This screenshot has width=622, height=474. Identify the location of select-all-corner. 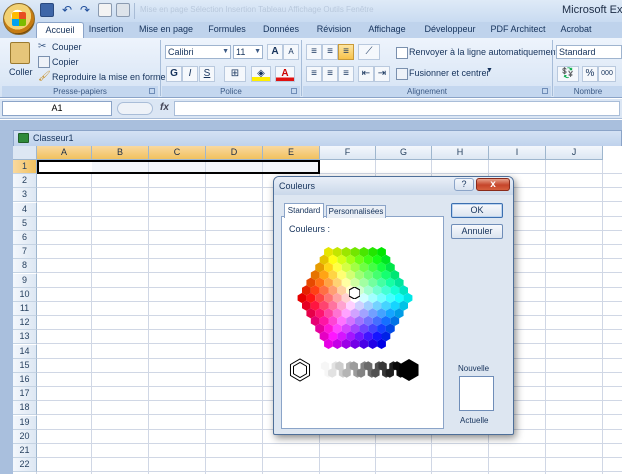
(25, 153).